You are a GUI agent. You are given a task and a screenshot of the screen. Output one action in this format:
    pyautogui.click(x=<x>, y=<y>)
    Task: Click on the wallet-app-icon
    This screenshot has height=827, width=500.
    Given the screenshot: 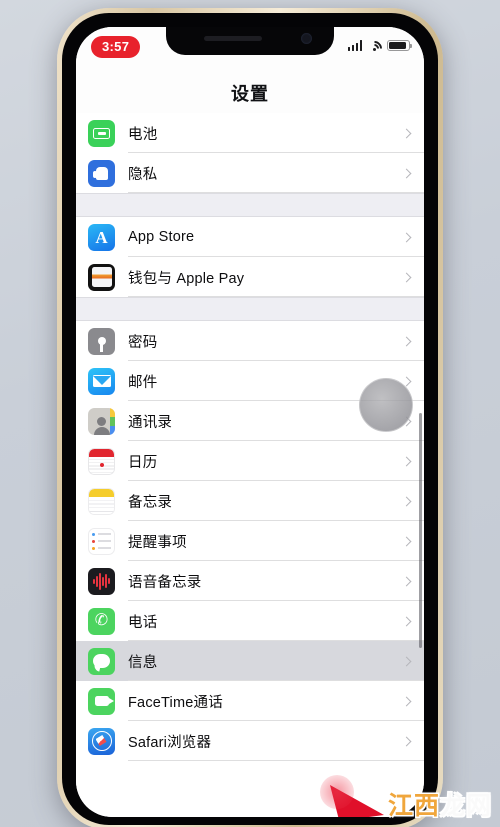 What is the action you would take?
    pyautogui.click(x=101, y=277)
    